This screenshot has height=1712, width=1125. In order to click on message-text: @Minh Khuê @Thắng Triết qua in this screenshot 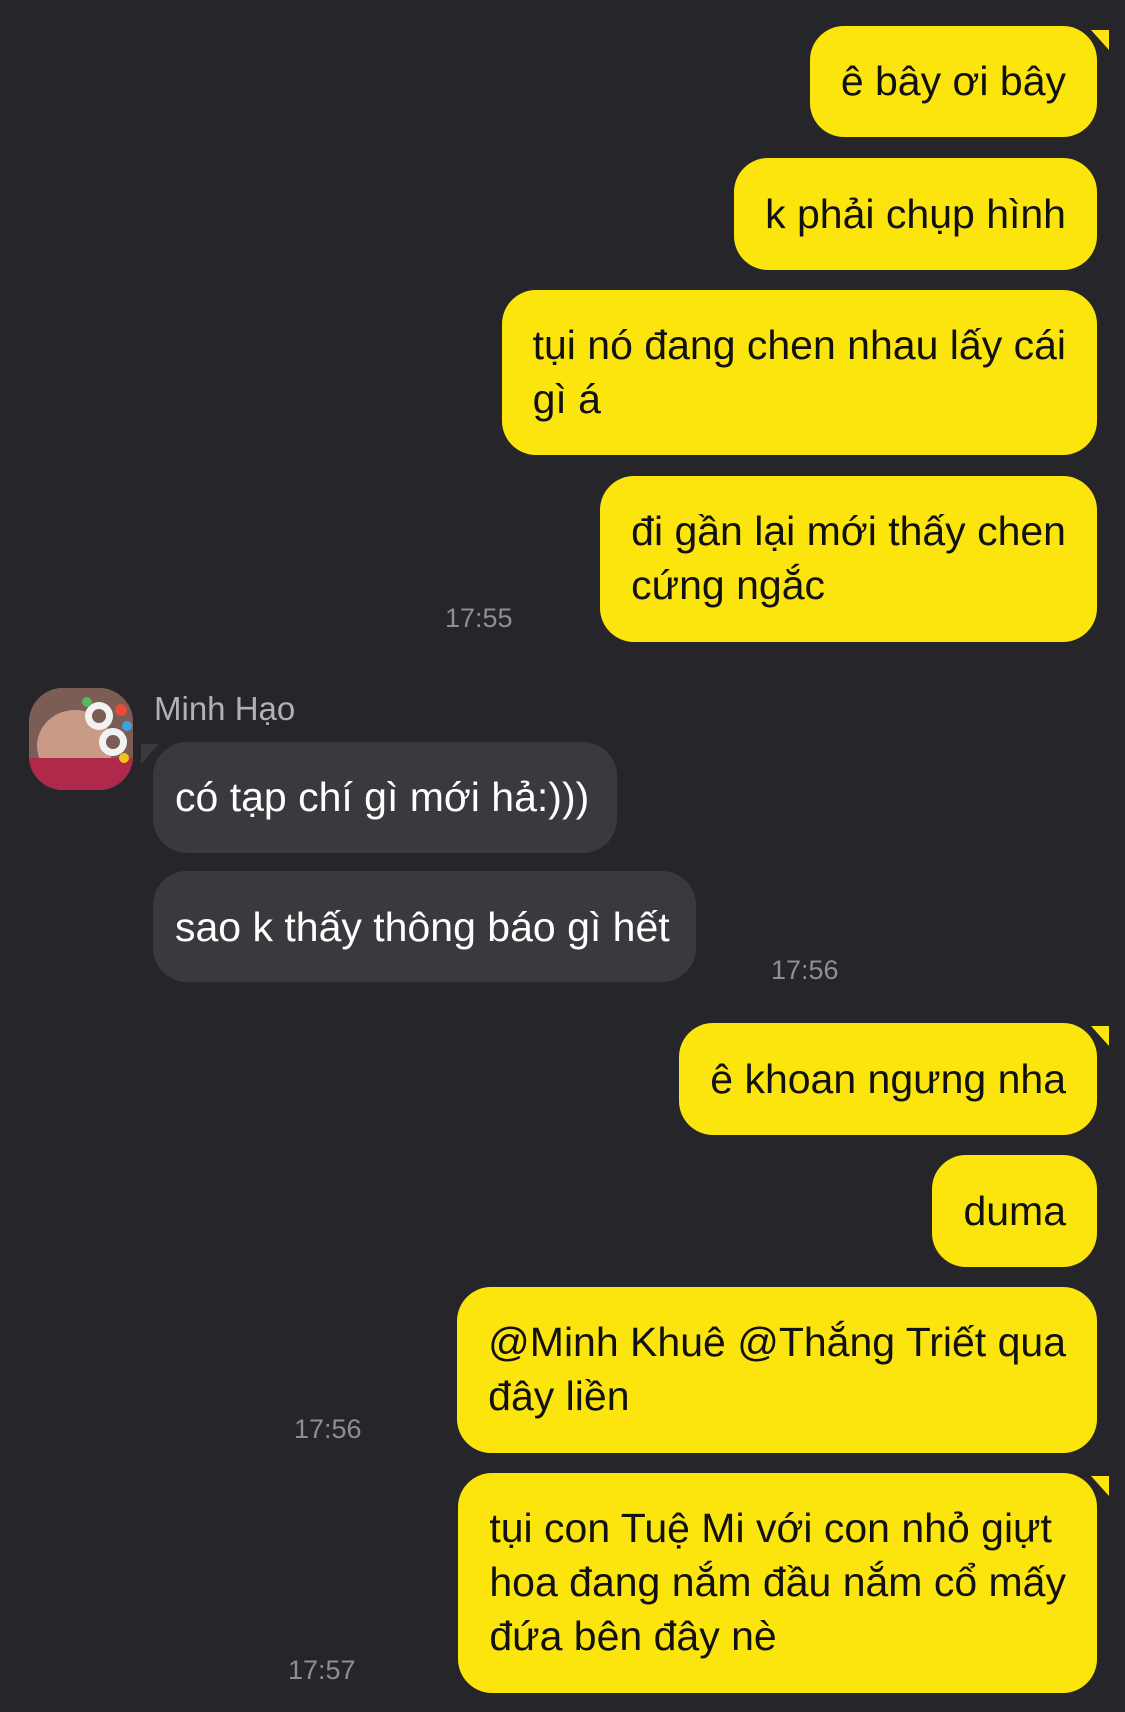, I will do `click(777, 1342)`.